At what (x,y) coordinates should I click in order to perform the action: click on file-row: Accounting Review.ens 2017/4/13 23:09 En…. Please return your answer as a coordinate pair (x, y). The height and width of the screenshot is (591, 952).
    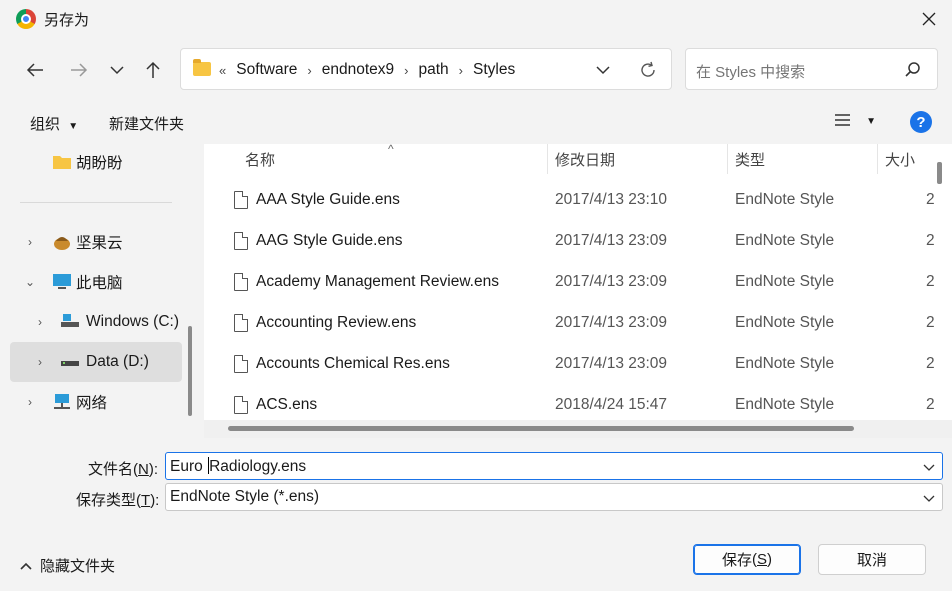
    Looking at the image, I should click on (569, 323).